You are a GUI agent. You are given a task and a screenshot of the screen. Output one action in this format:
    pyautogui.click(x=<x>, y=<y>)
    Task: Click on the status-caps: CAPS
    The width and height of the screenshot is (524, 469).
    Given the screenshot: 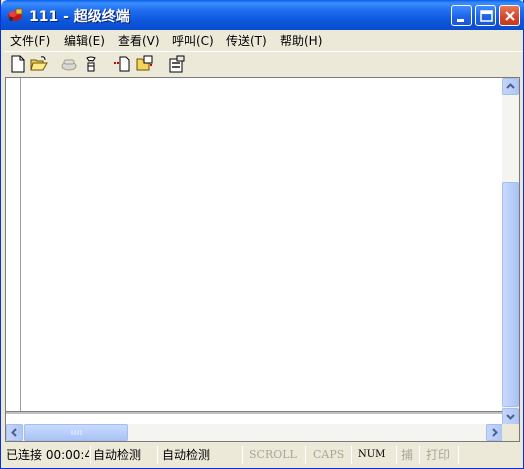 What is the action you would take?
    pyautogui.click(x=329, y=454)
    